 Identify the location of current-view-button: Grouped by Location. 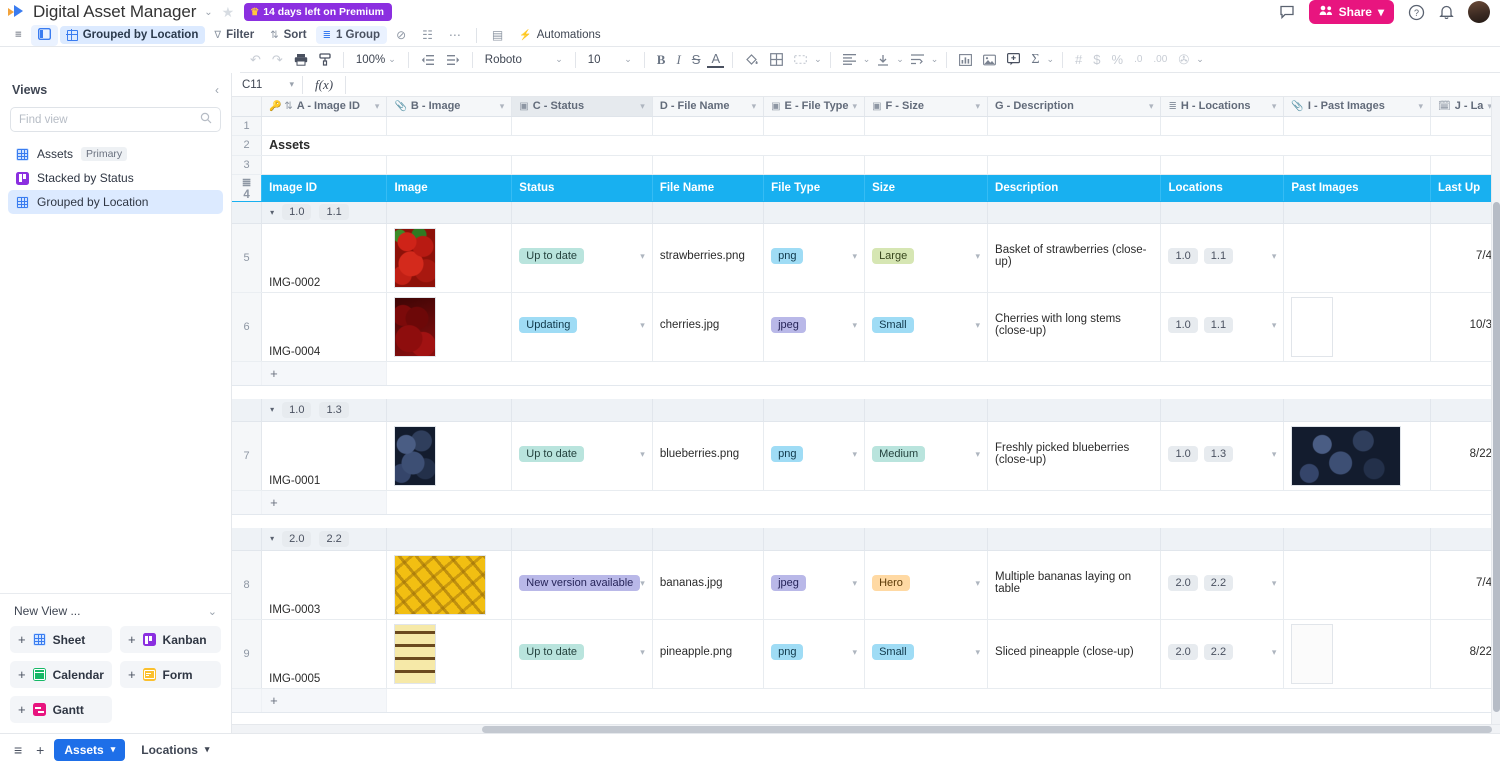
(132, 35).